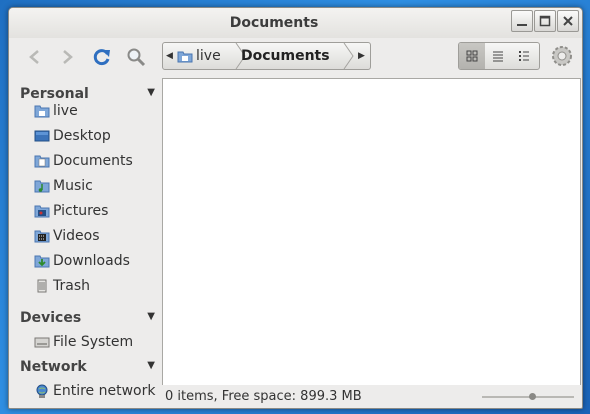 The height and width of the screenshot is (414, 590). What do you see at coordinates (42, 286) in the screenshot?
I see `trash-icon` at bounding box center [42, 286].